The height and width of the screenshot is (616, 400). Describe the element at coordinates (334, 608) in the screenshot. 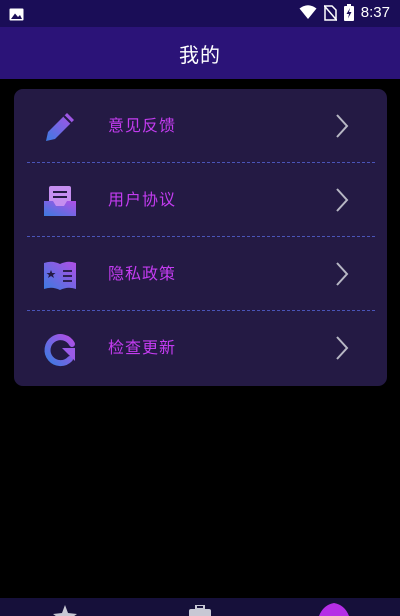

I see `profile-icon` at that location.